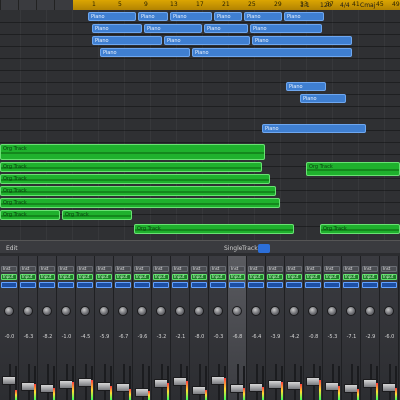  I want to click on channel-strip-selected: Inst Input -6.8, so click(237, 328).